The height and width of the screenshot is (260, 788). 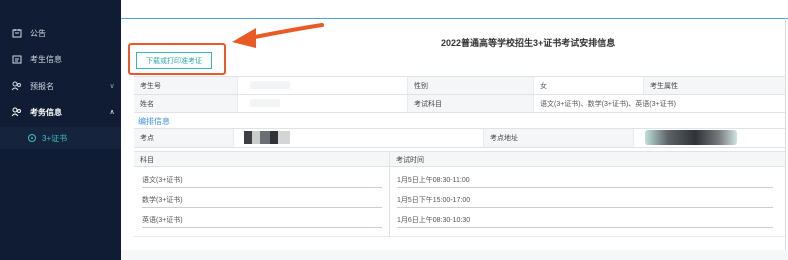 I want to click on info-row-2: 姓名 考试科目 语文(3+证书)、数学(3+证书)、英语(3+证书), so click(x=459, y=104).